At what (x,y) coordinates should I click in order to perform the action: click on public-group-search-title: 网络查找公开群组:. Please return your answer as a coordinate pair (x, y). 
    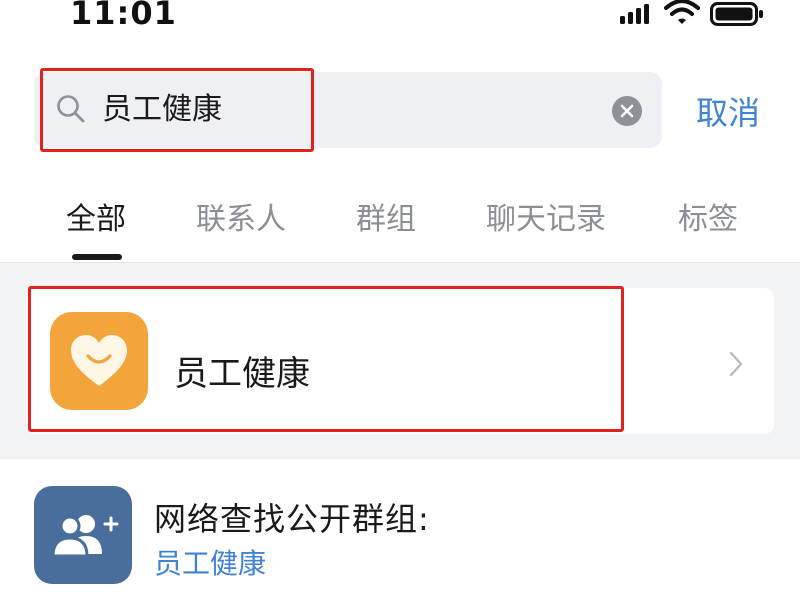
    Looking at the image, I should click on (292, 519).